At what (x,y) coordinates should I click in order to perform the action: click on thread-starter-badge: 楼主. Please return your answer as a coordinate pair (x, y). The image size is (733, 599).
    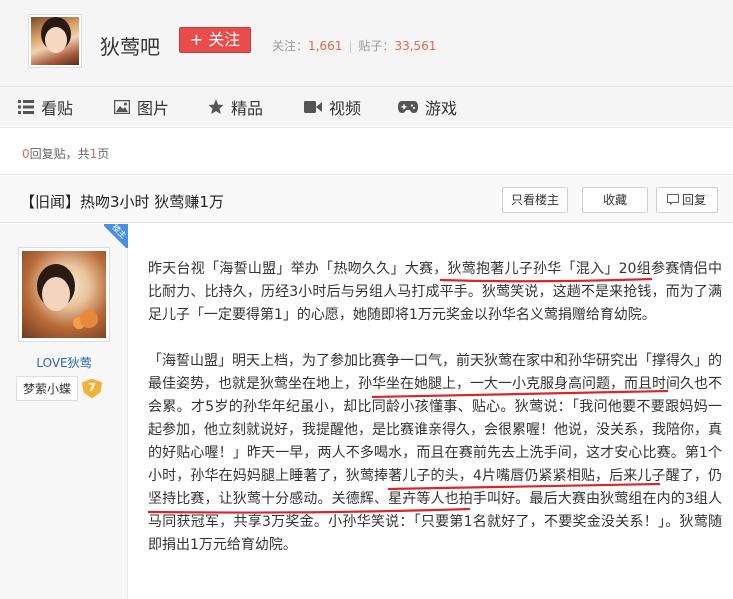
    Looking at the image, I should click on (116, 236).